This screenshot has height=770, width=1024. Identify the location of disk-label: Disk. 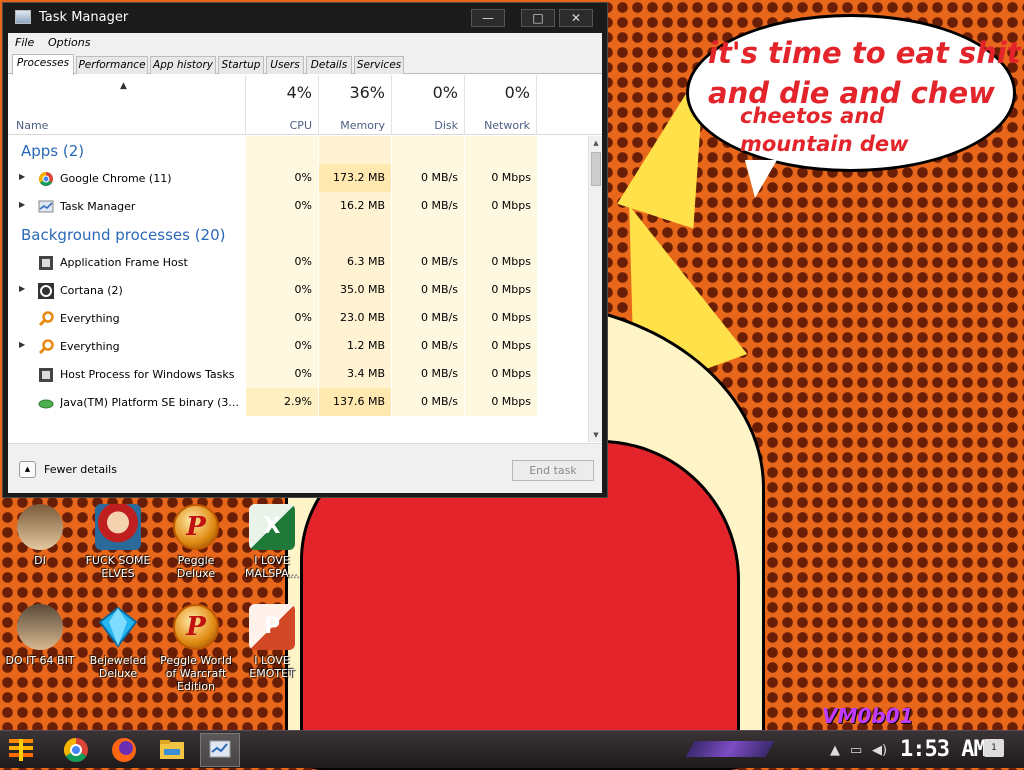
(446, 125).